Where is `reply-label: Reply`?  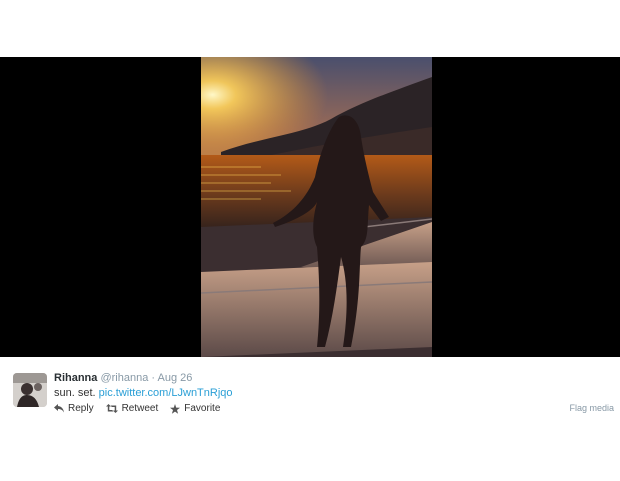
reply-label: Reply is located at coordinates (81, 408).